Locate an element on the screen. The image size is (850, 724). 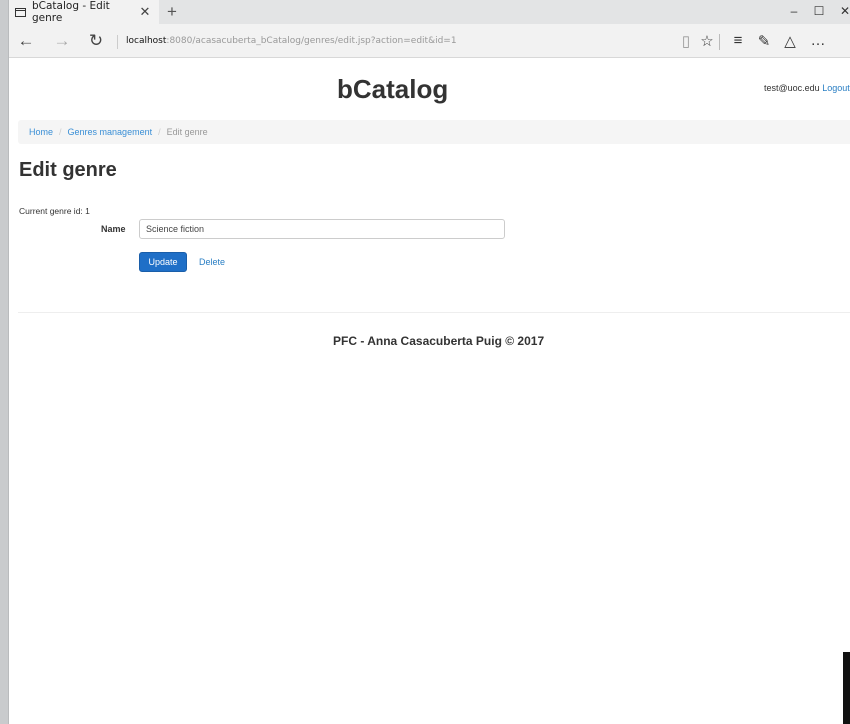
user-info: test@uoc.edu Logout is located at coordinates (807, 88).